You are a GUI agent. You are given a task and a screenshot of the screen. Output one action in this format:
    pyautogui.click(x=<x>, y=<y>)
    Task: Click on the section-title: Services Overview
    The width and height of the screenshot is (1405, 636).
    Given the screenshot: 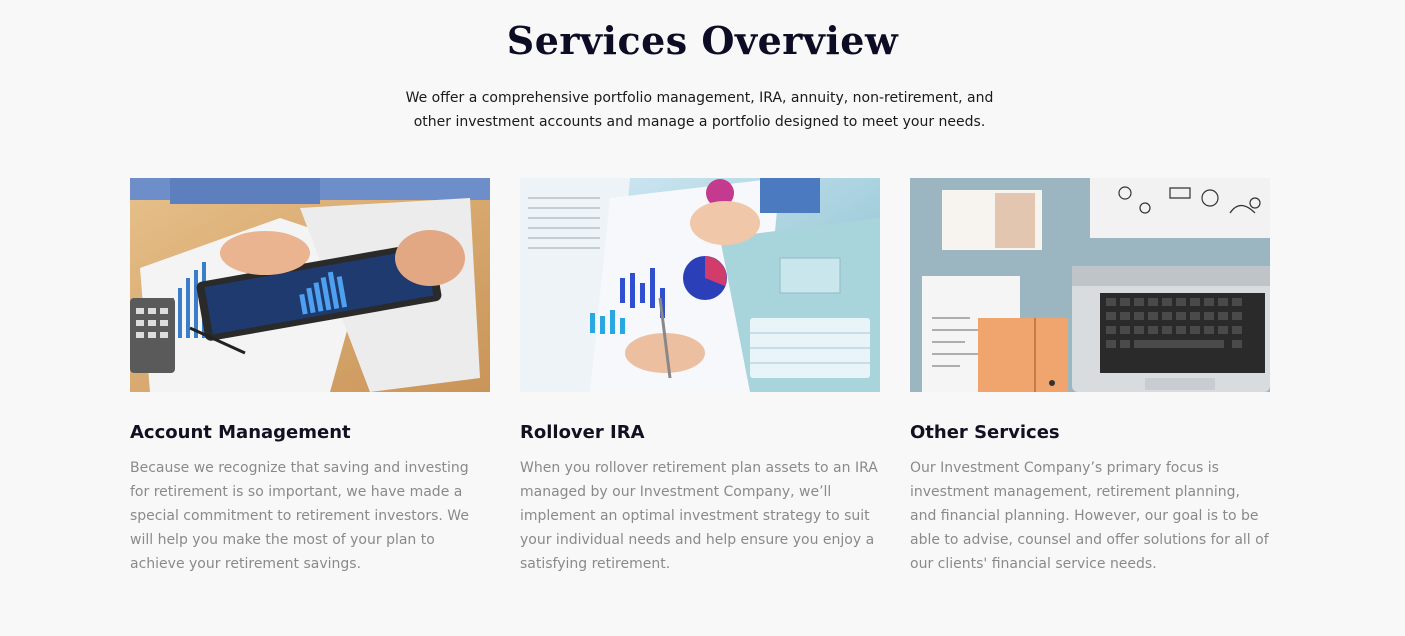 What is the action you would take?
    pyautogui.click(x=702, y=40)
    